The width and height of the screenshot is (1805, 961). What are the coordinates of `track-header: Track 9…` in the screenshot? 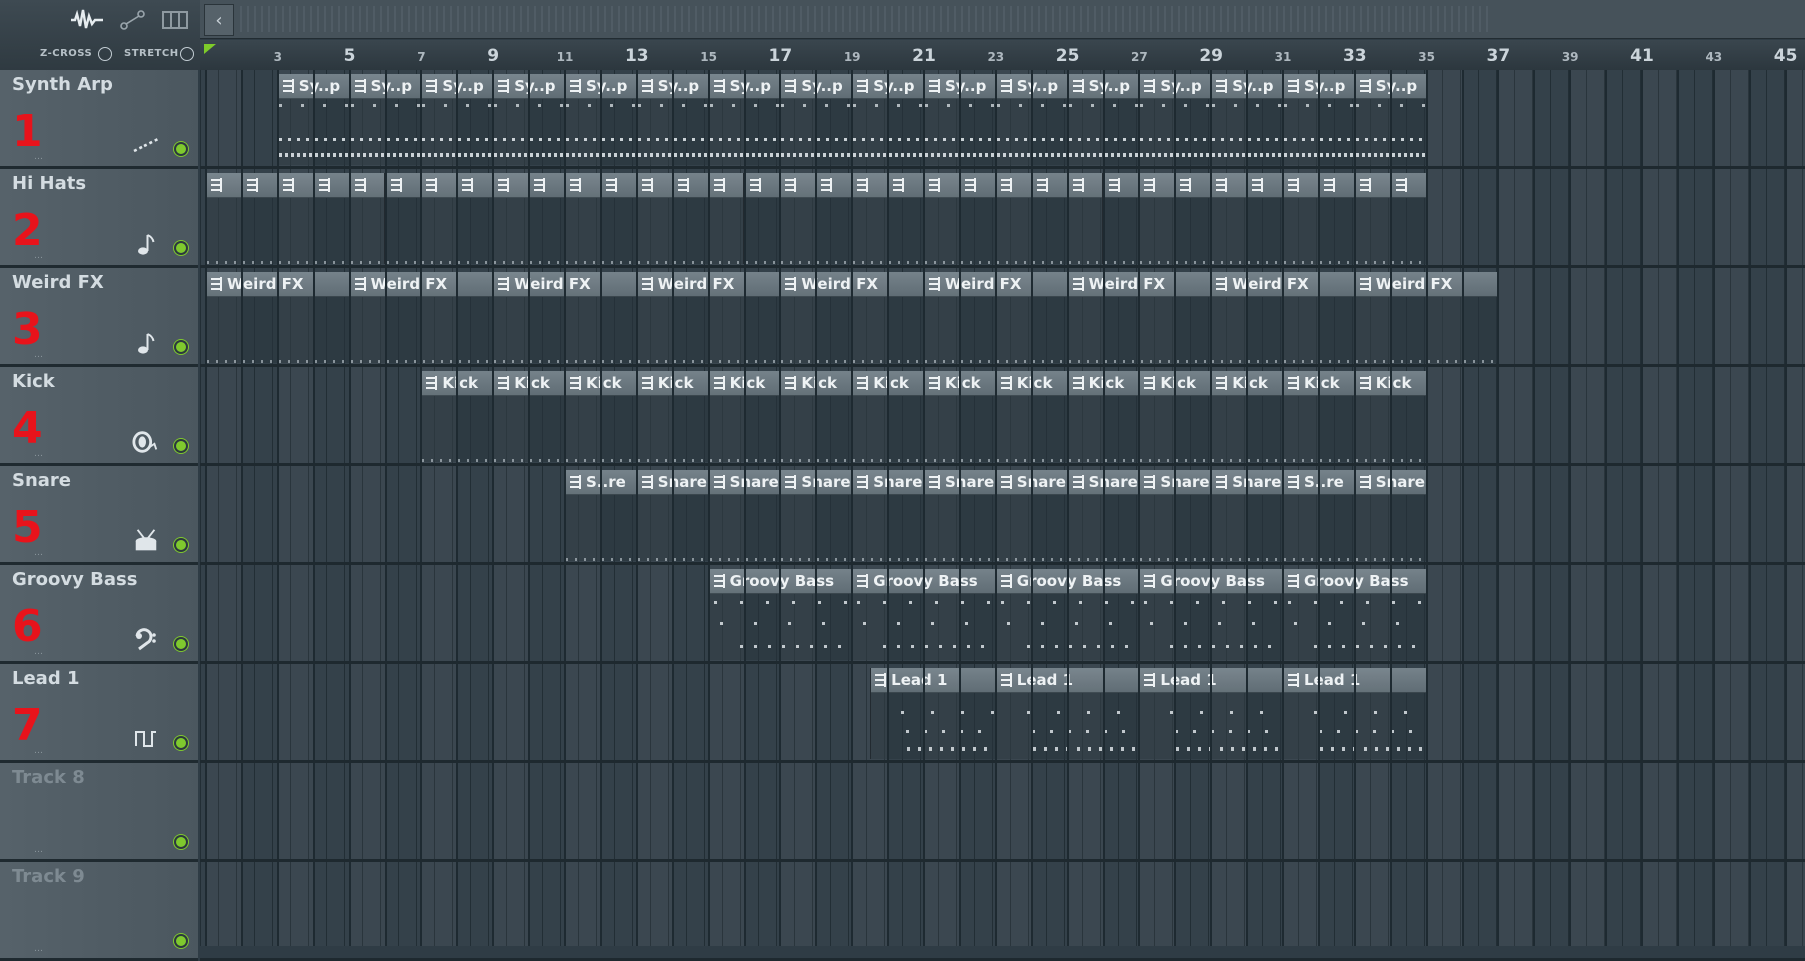 It's located at (99, 911).